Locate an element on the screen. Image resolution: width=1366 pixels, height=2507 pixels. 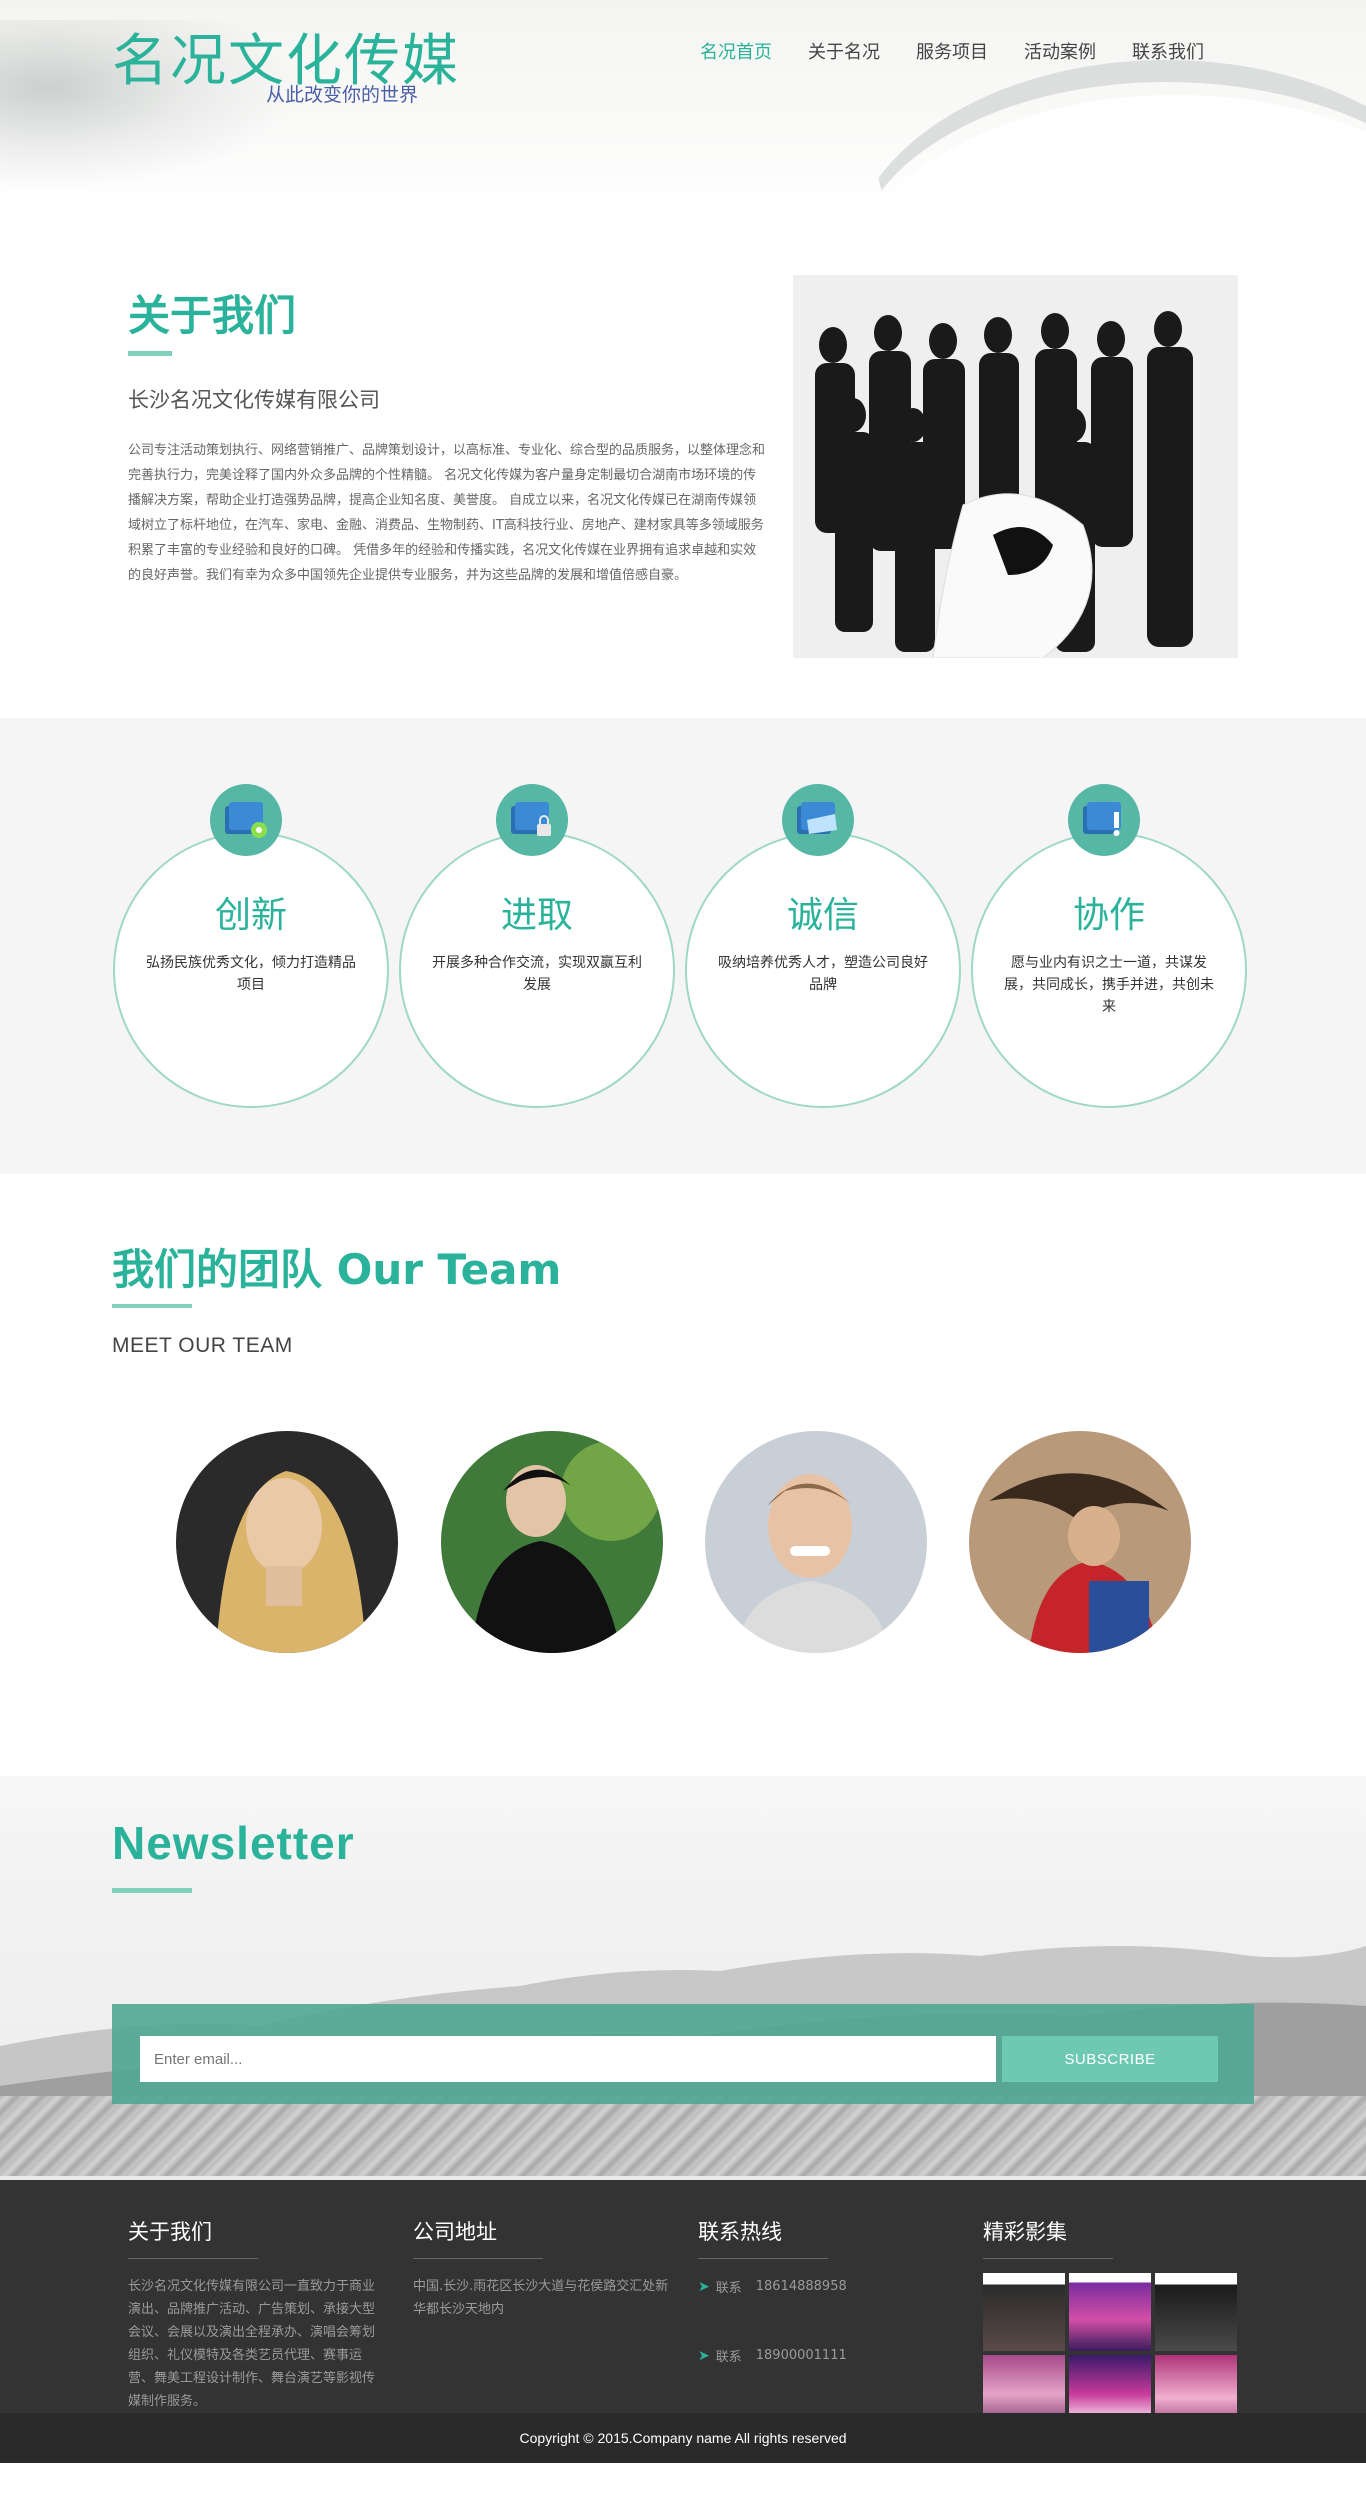
nav-item-services: 服务项目 is located at coordinates (952, 51).